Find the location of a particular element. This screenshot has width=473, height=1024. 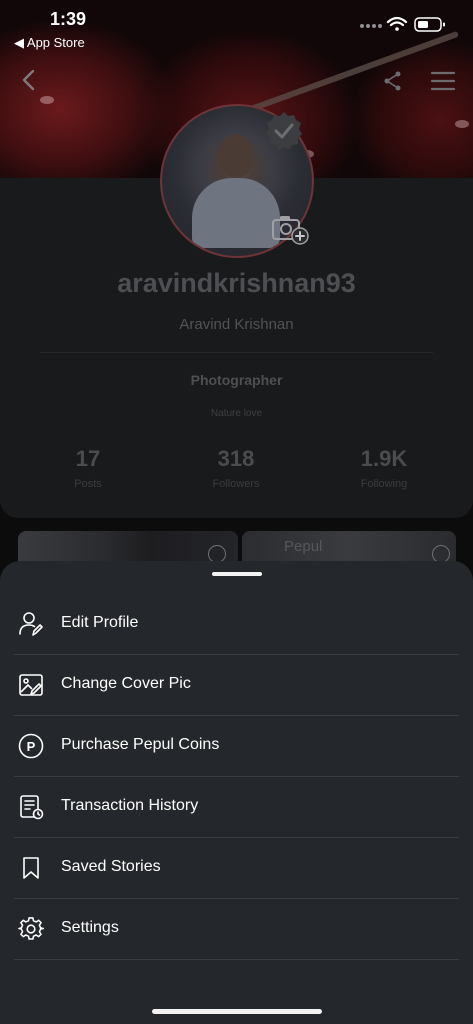

profile-divider is located at coordinates (236, 352).